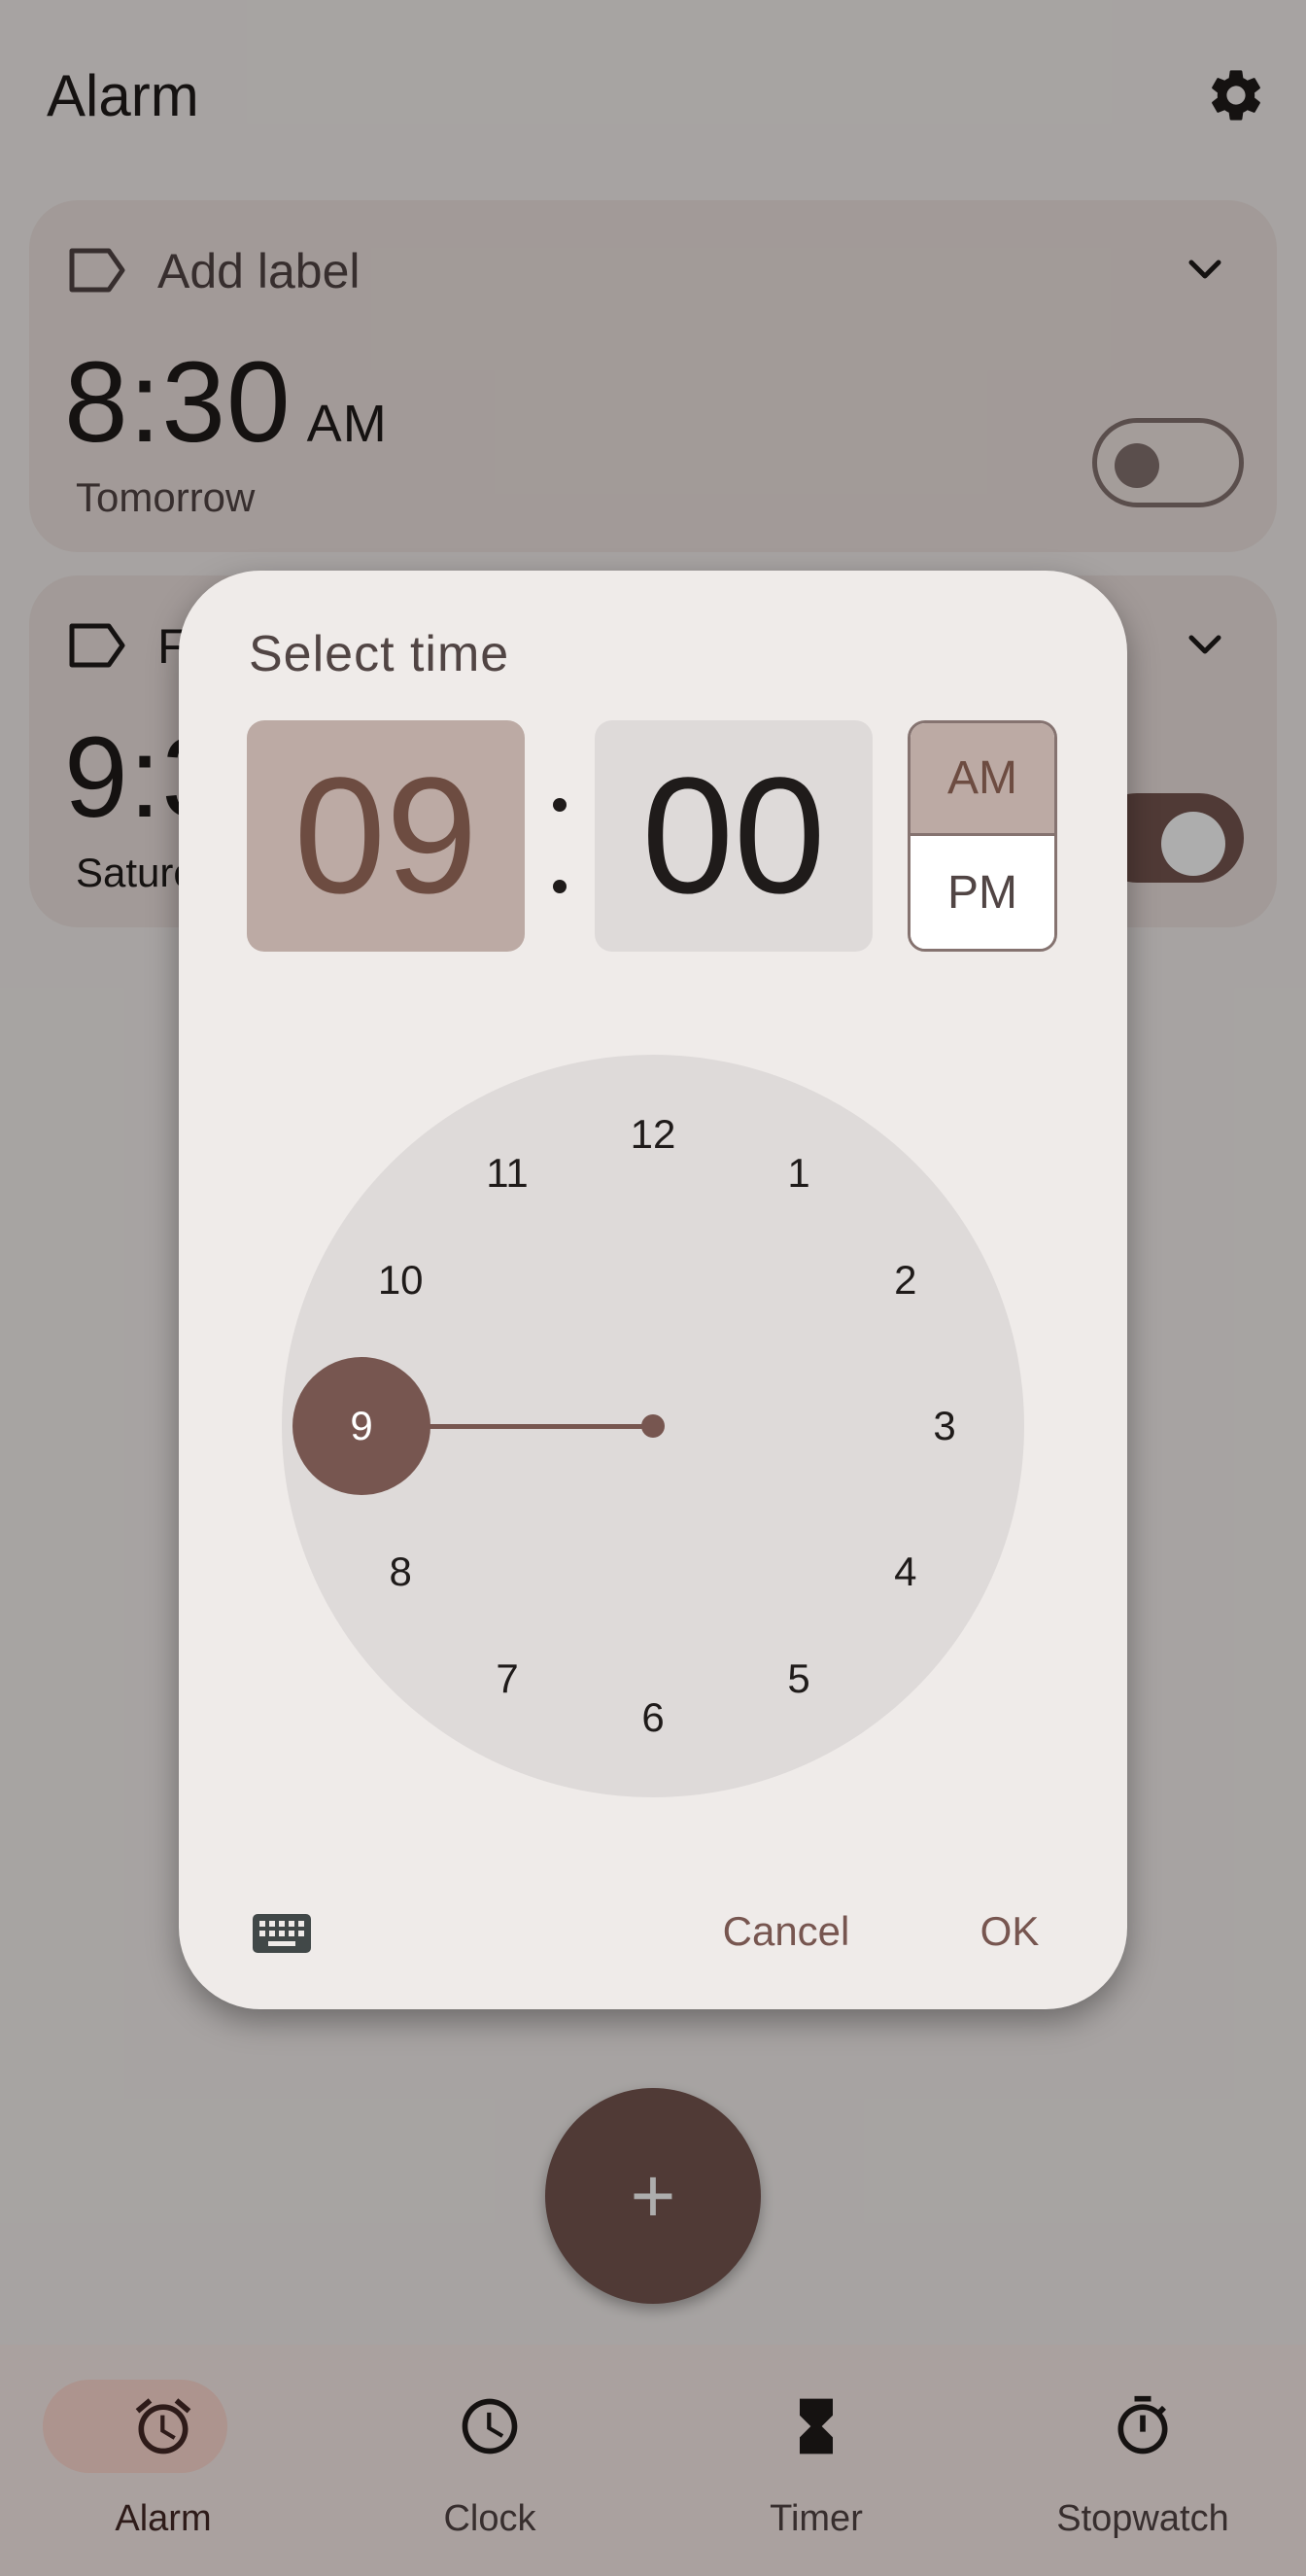 The width and height of the screenshot is (1306, 2576). Describe the element at coordinates (400, 1572) in the screenshot. I see `clock-number-8: 8` at that location.